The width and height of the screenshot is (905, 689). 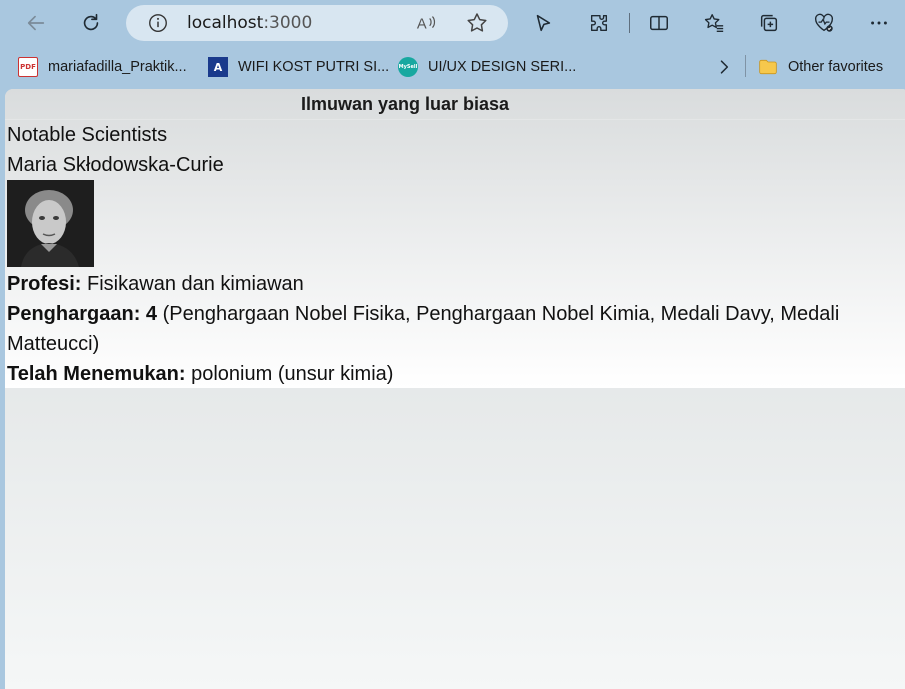 What do you see at coordinates (477, 23) in the screenshot?
I see `favorite-star-icon` at bounding box center [477, 23].